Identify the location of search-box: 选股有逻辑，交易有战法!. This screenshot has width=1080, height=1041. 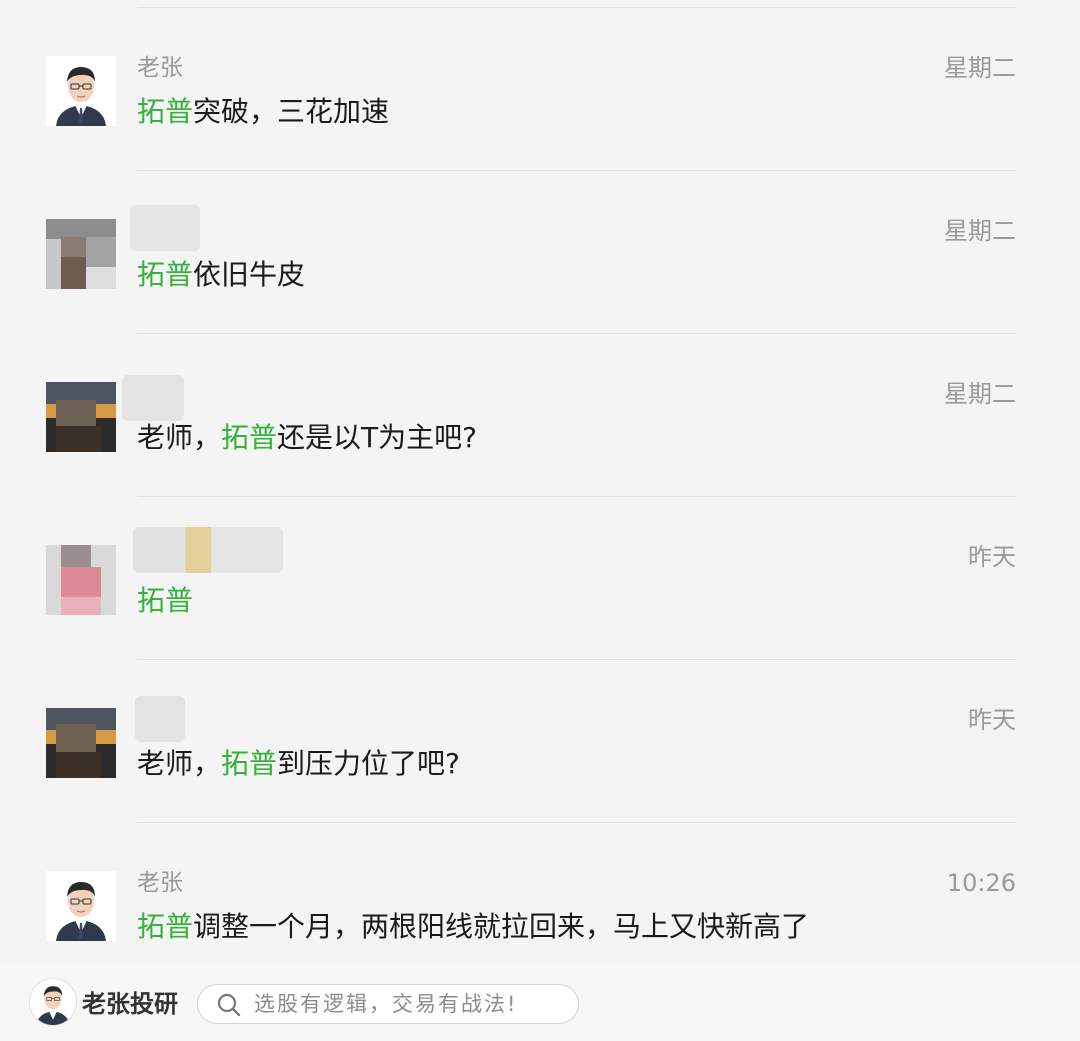
(388, 1004).